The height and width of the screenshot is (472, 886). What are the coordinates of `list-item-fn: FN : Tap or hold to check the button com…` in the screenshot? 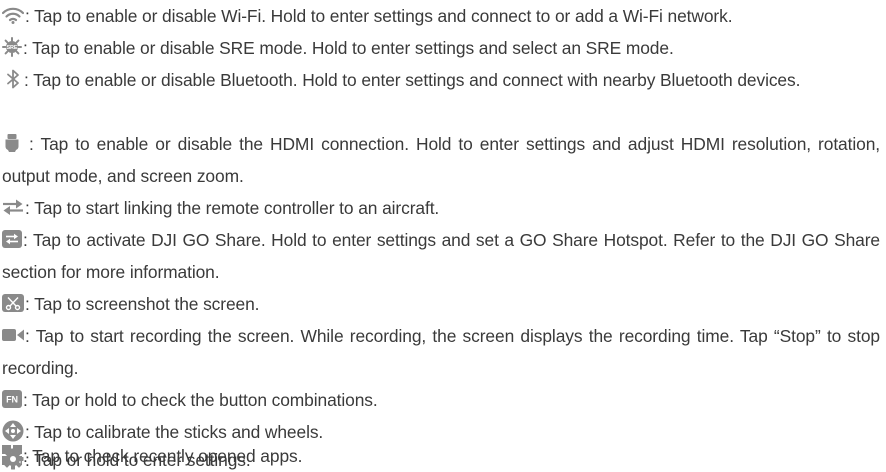 It's located at (441, 400).